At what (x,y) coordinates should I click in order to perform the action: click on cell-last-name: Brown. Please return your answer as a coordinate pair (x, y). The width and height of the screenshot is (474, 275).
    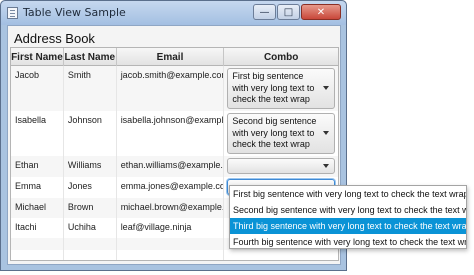
    Looking at the image, I should click on (90, 208).